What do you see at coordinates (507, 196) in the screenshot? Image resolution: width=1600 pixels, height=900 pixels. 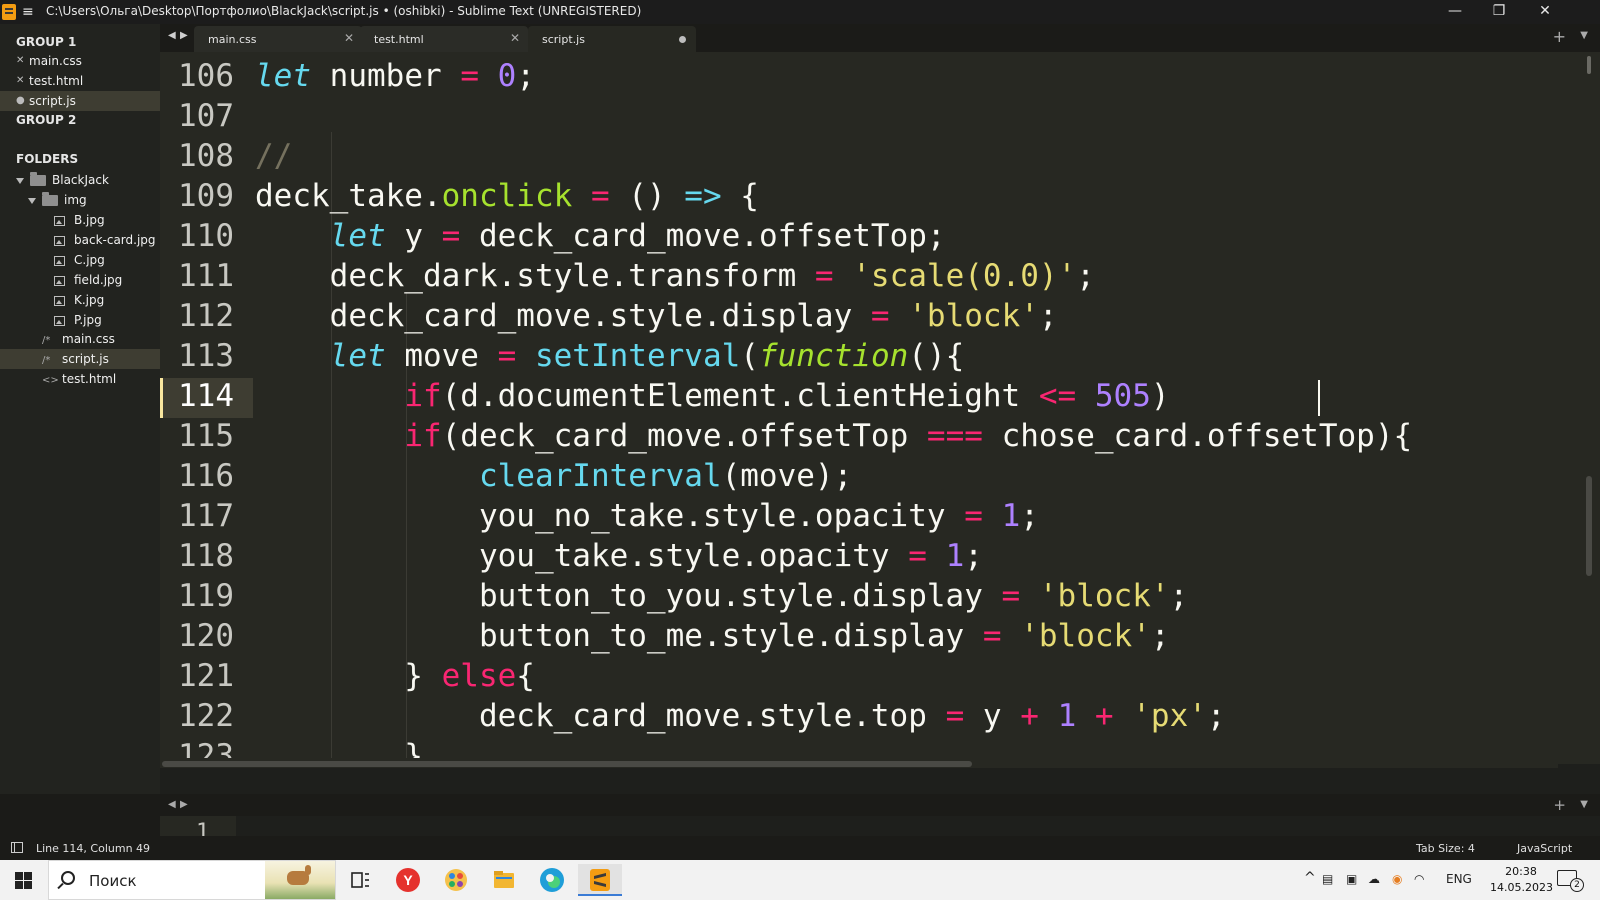 I see `code-line: deck_take.onclick = () => {` at bounding box center [507, 196].